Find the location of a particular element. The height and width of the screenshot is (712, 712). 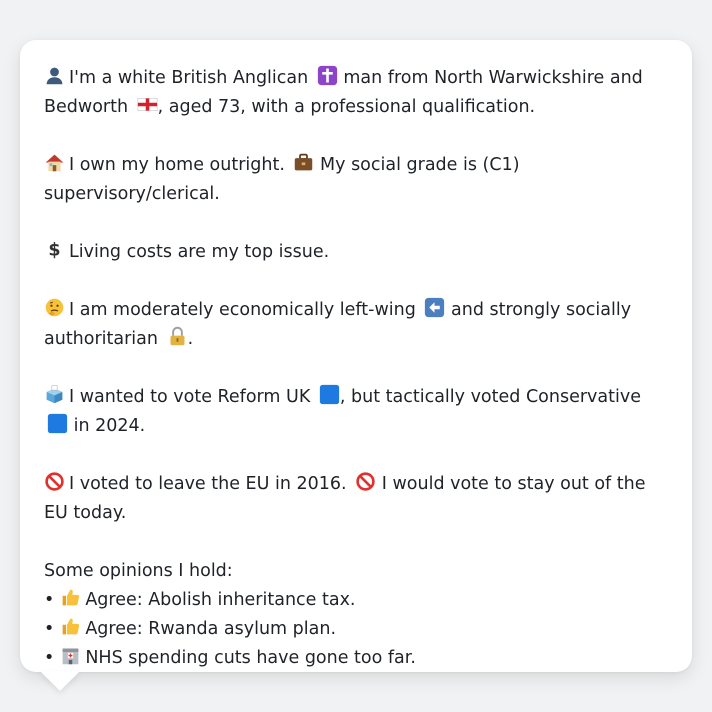

opinion-text: Agree: Abolish inheritance tax. is located at coordinates (220, 600).